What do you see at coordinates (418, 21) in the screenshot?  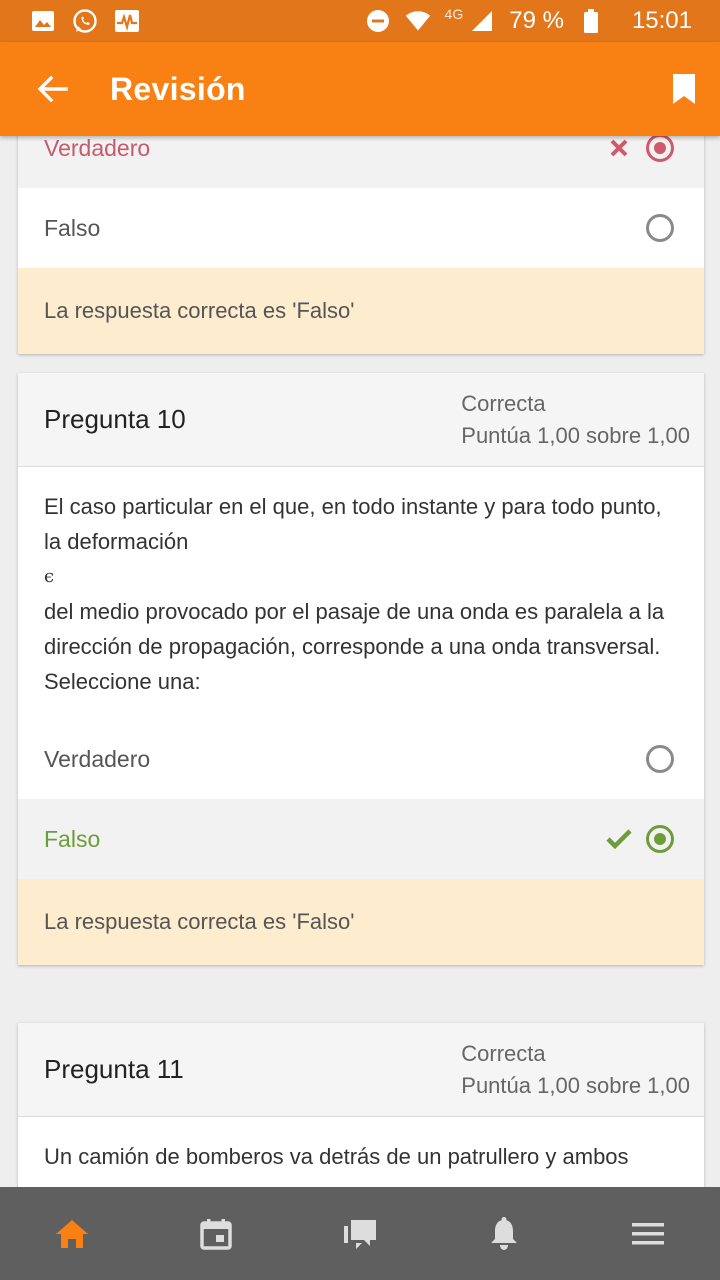 I see `wifi-icon` at bounding box center [418, 21].